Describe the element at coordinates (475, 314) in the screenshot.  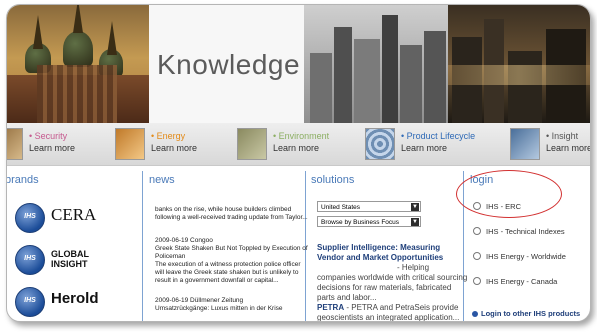
I see `bullet-icon` at that location.